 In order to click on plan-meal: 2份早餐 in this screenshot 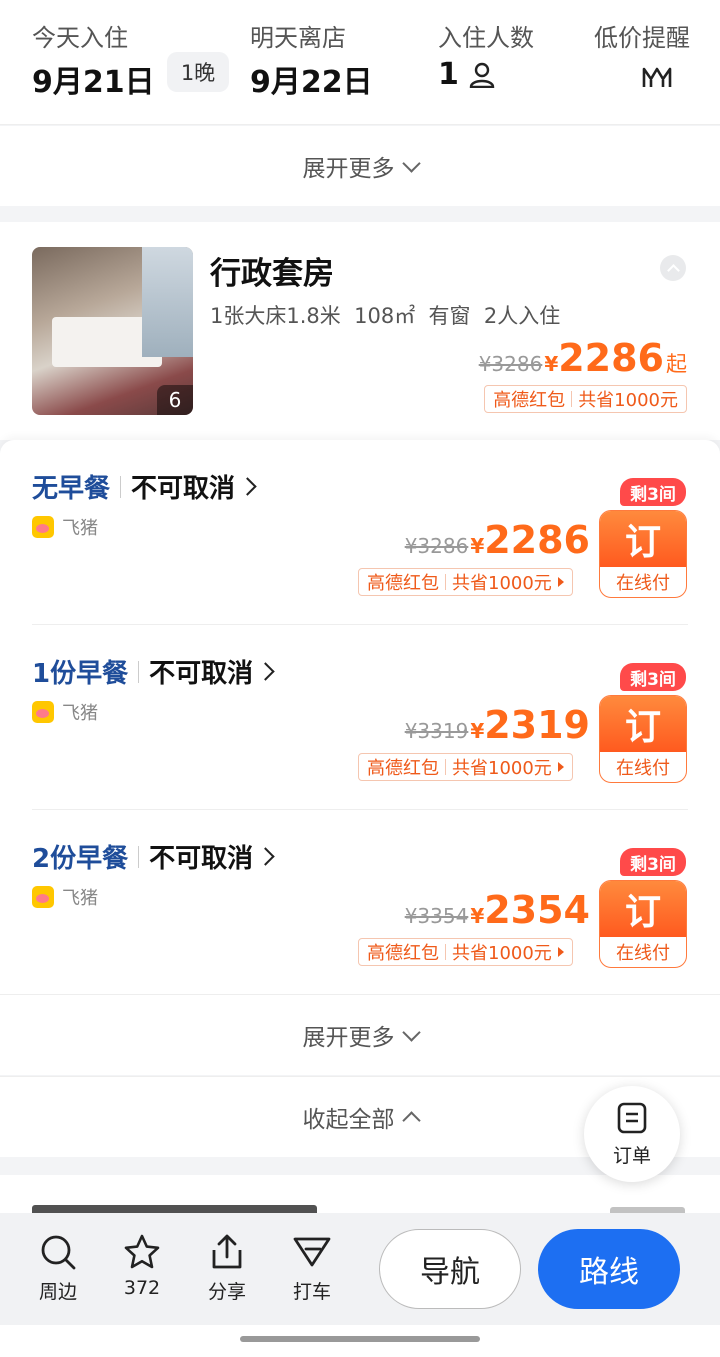, I will do `click(80, 859)`.